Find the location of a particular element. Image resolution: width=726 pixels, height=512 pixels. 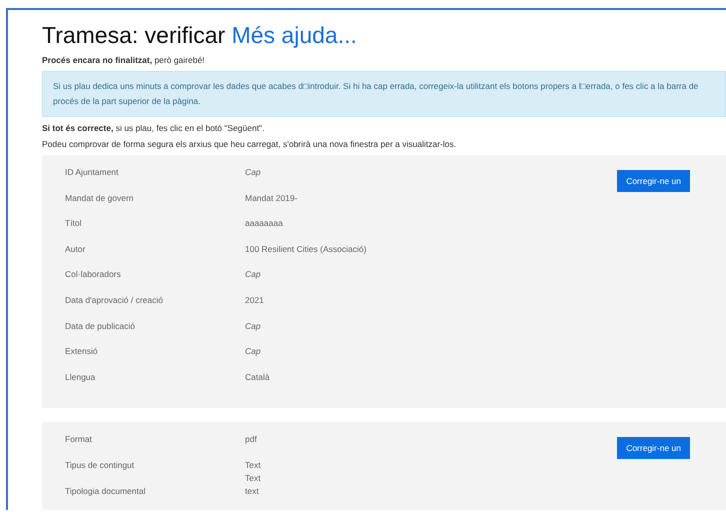

field-value: 100 Resilient Cities (Associació) is located at coordinates (306, 248).